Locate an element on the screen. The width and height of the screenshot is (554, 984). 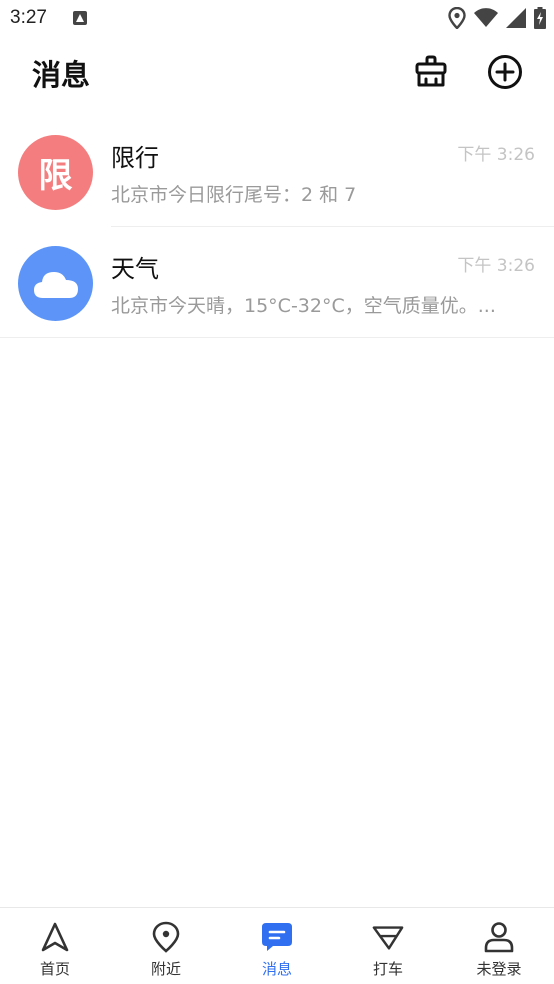
divider is located at coordinates (277, 337).